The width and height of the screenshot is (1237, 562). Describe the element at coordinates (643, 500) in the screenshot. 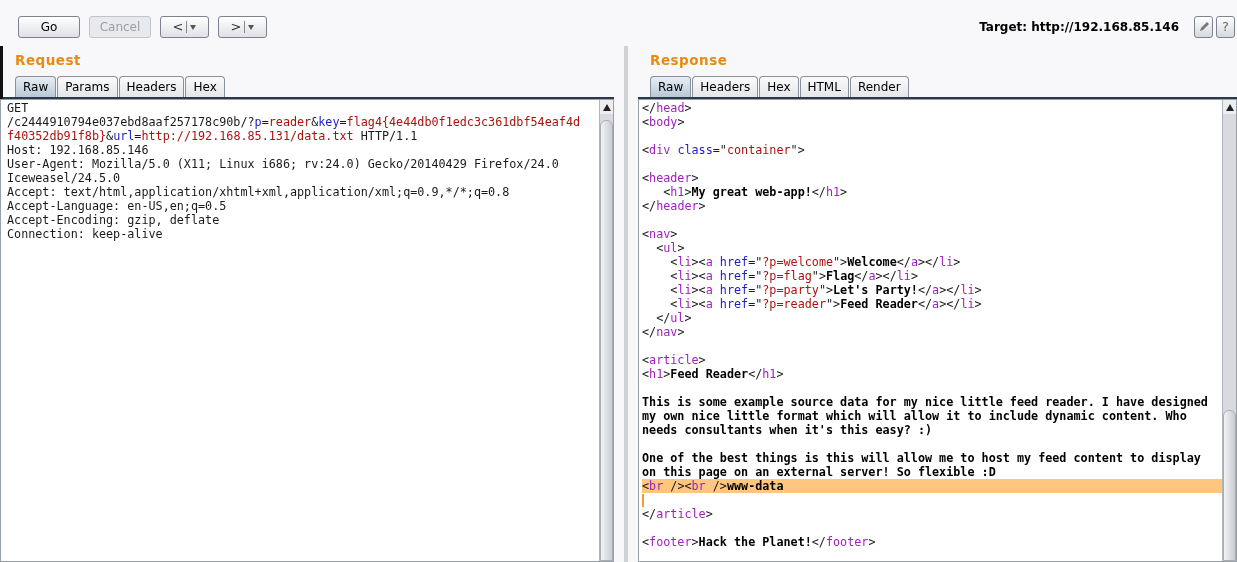

I see `text-cursor` at that location.